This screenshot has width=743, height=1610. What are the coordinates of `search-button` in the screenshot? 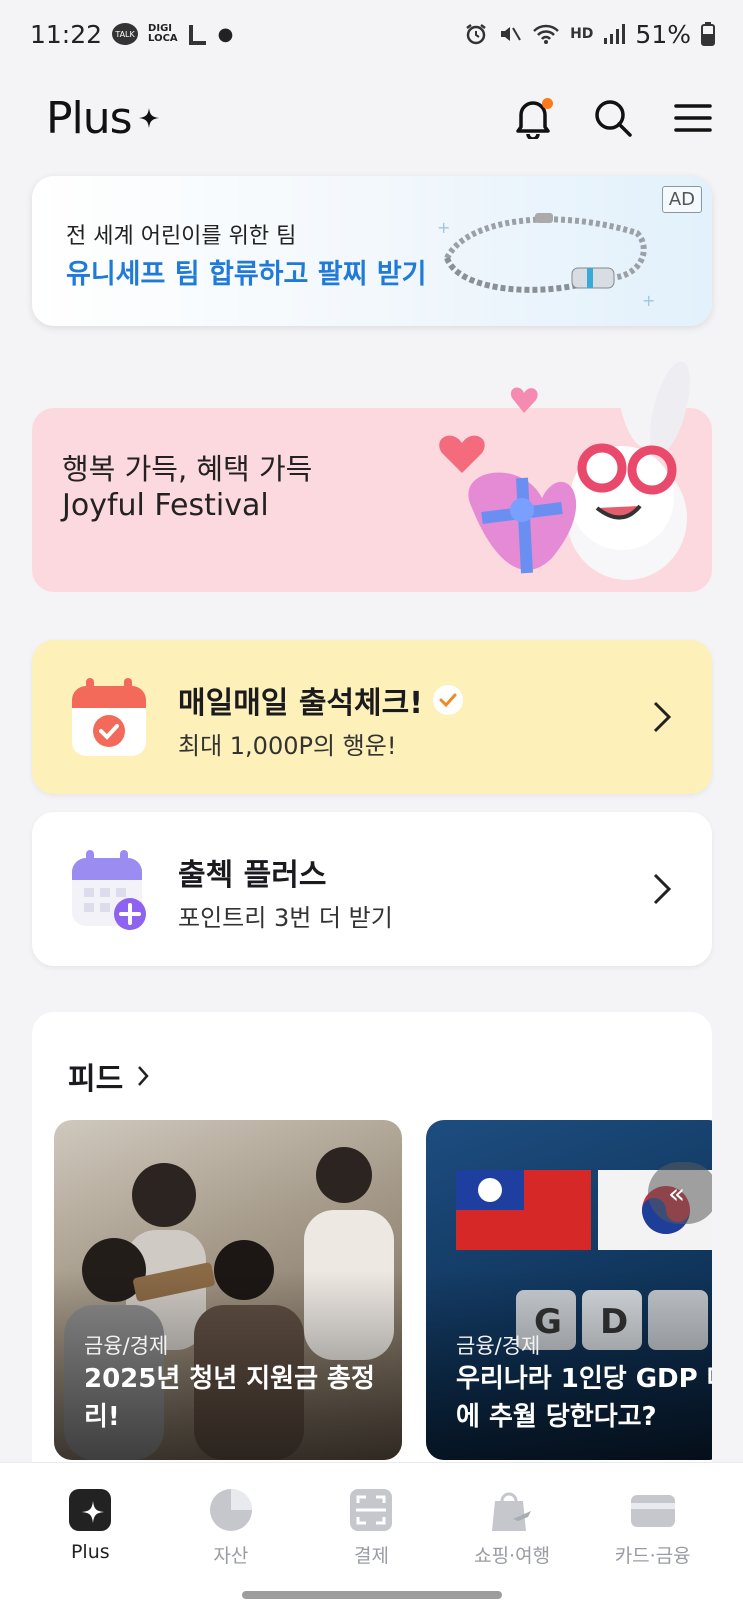 It's located at (613, 118).